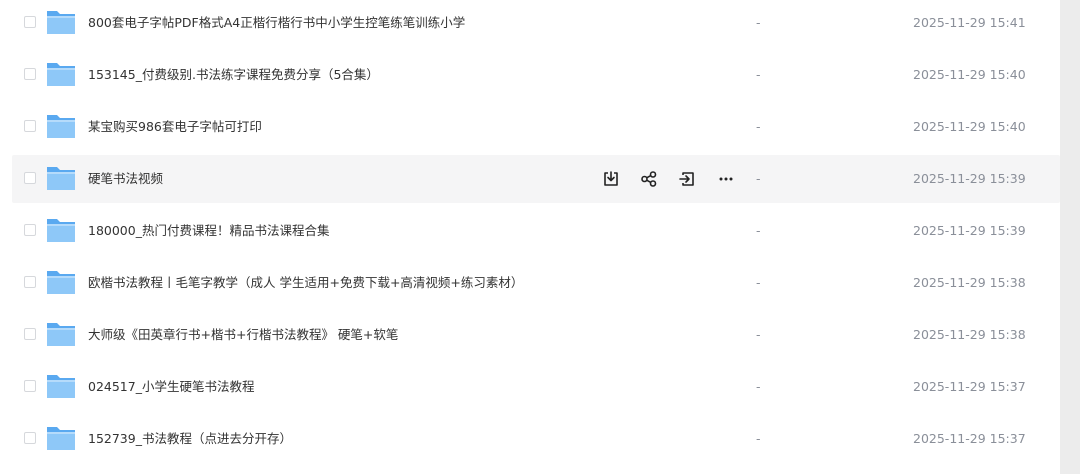 The width and height of the screenshot is (1080, 474). I want to click on file-name: 800套电子字帖PDF格式A4正楷行楷行书中小学生控笔练笔训练小学, so click(276, 23).